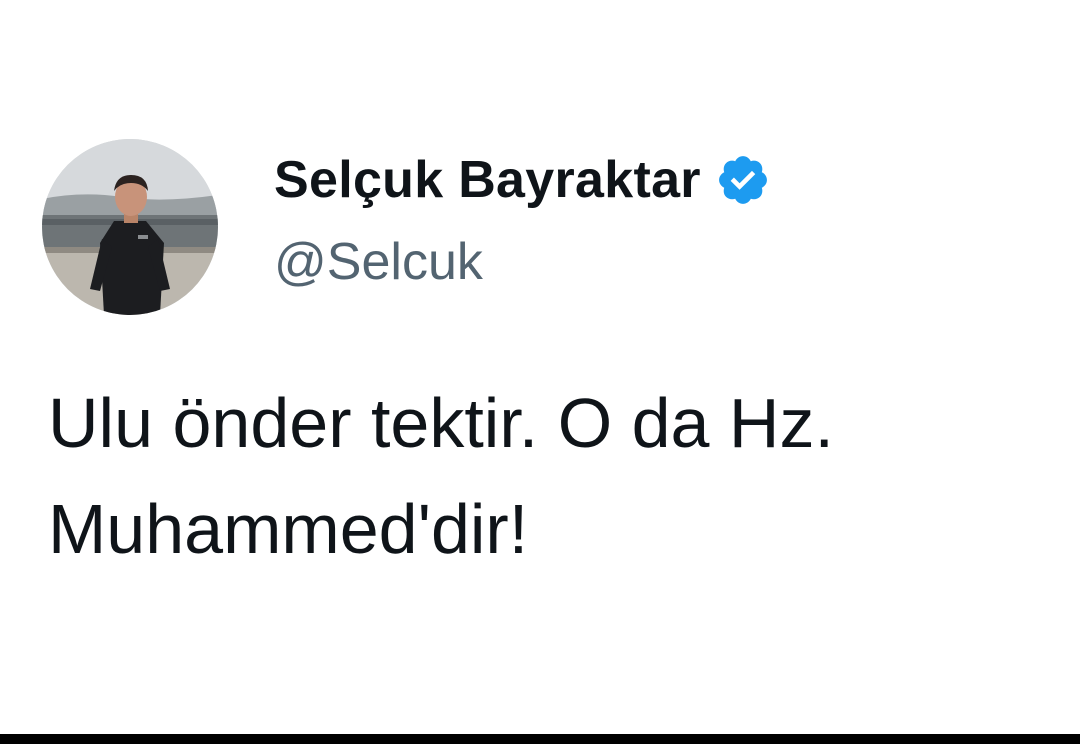 Image resolution: width=1080 pixels, height=744 pixels. What do you see at coordinates (743, 180) in the screenshot?
I see `verified-check-icon` at bounding box center [743, 180].